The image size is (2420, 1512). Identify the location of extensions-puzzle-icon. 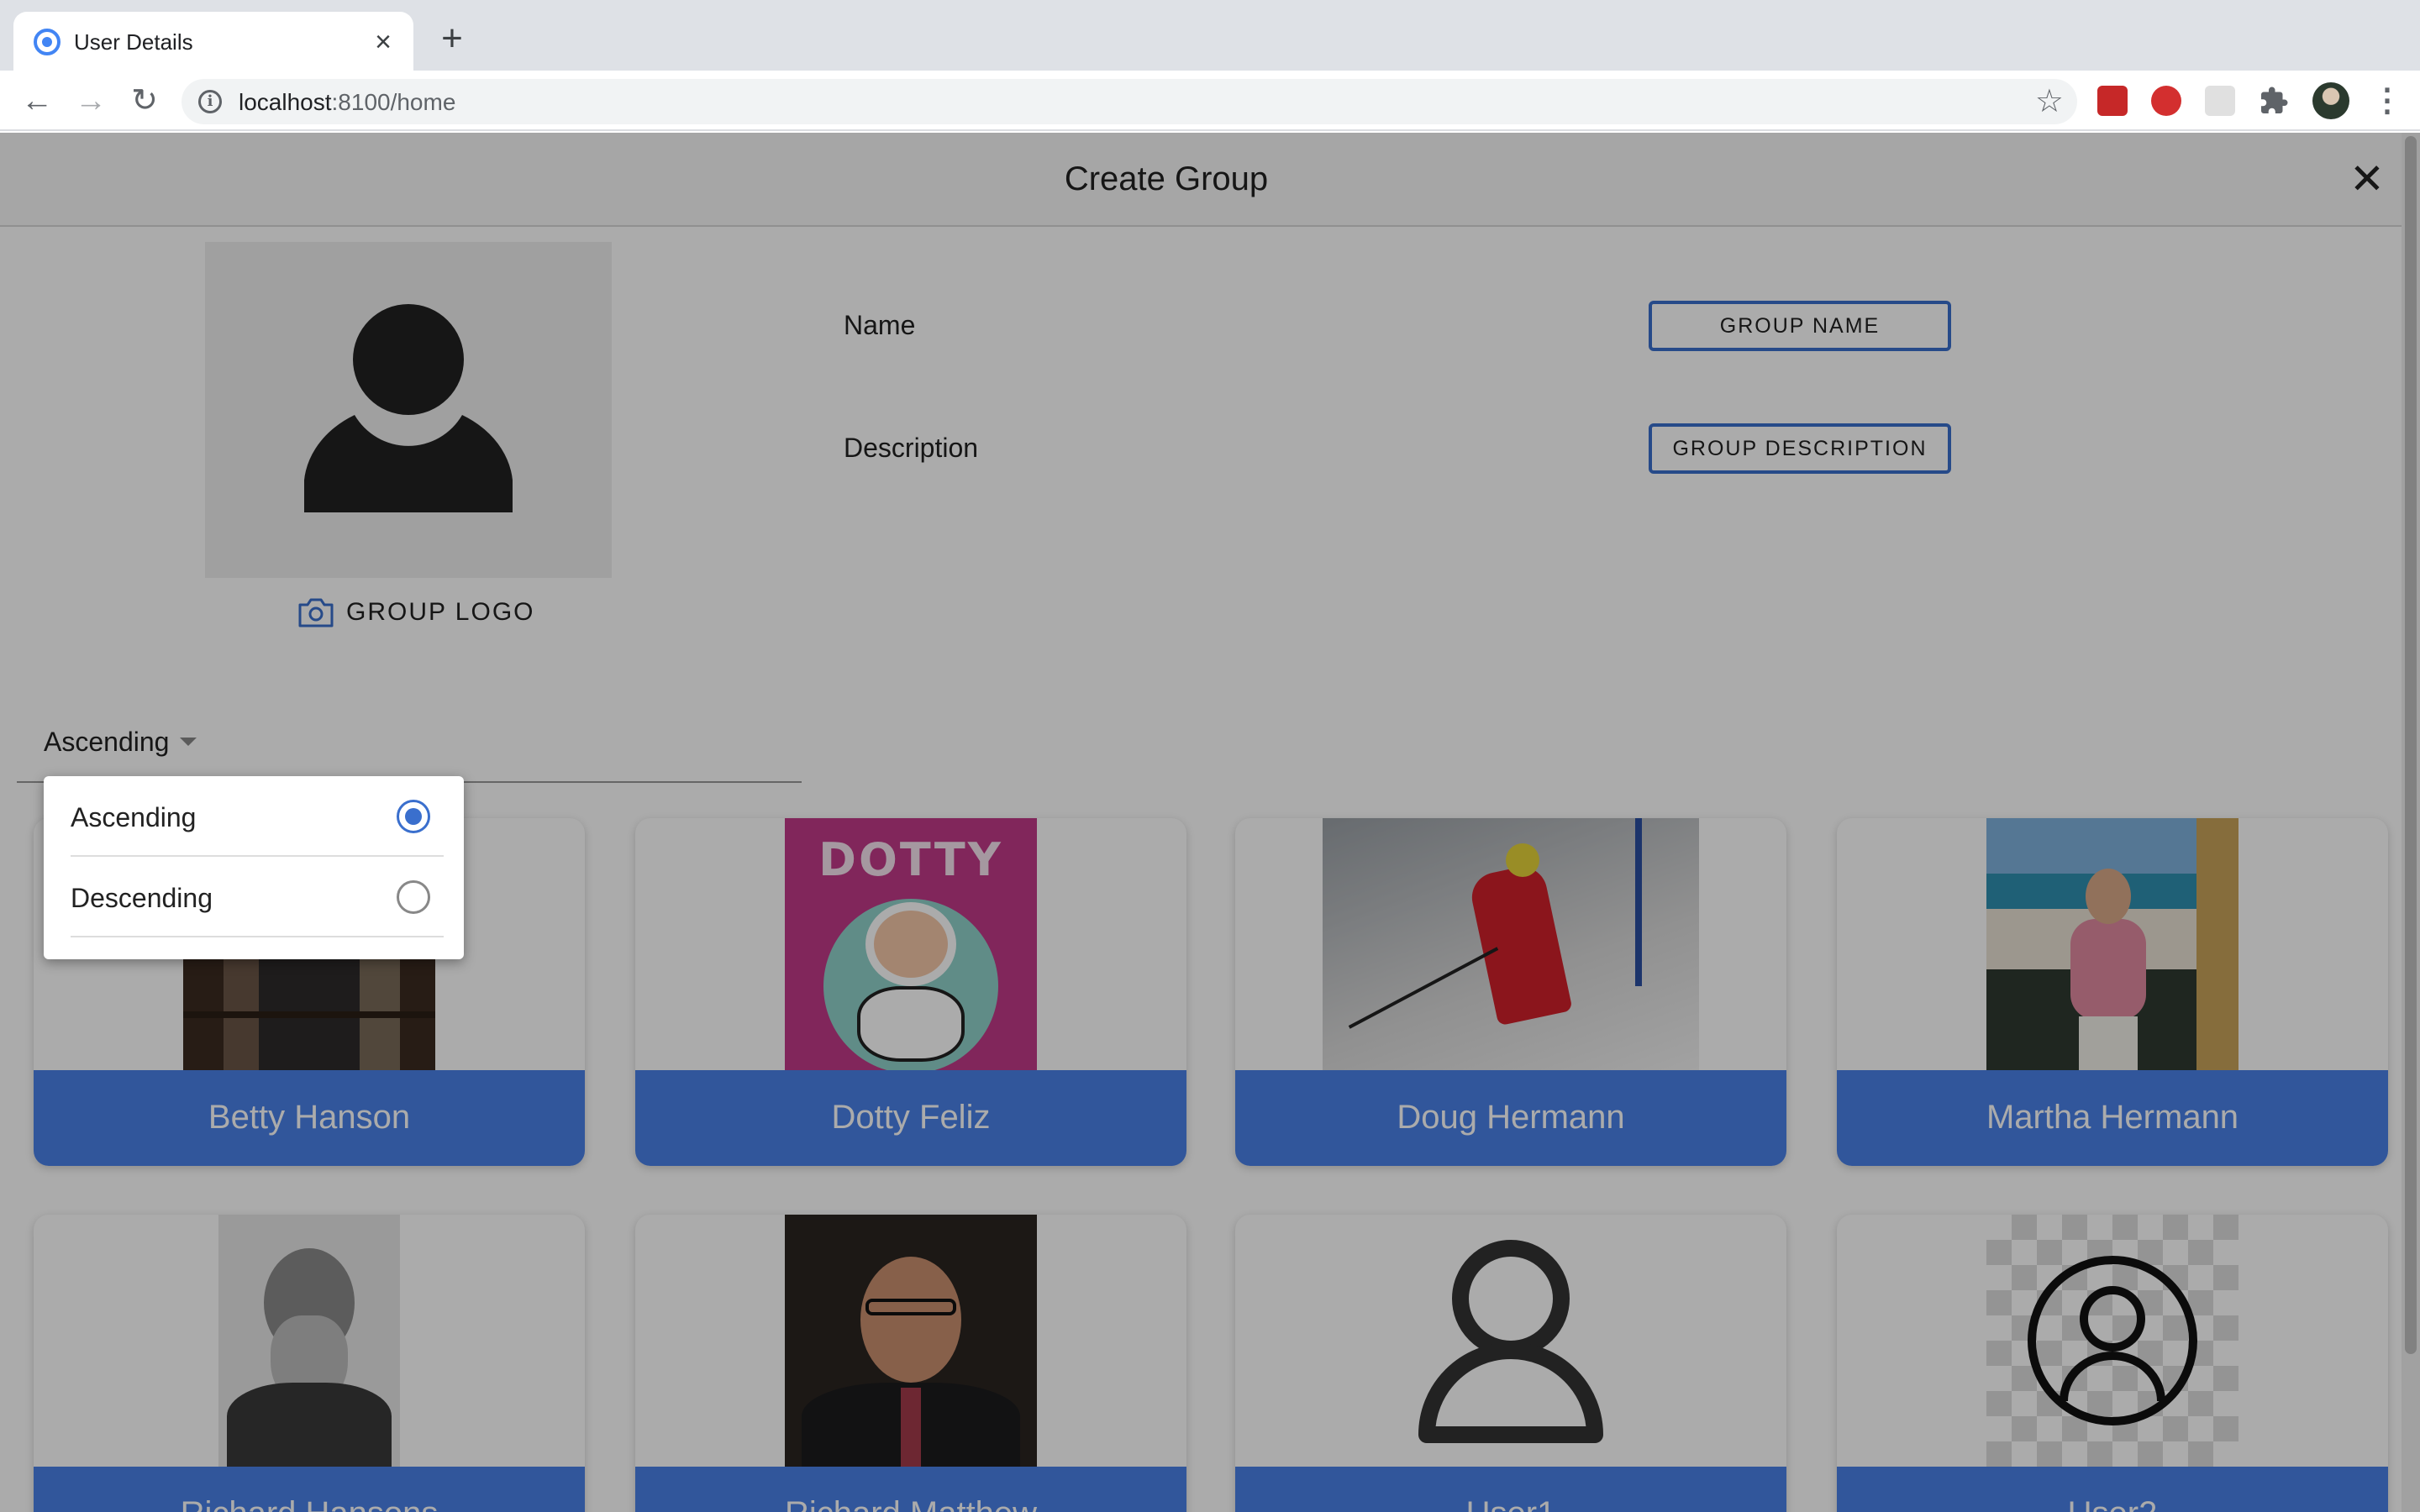
(2274, 101).